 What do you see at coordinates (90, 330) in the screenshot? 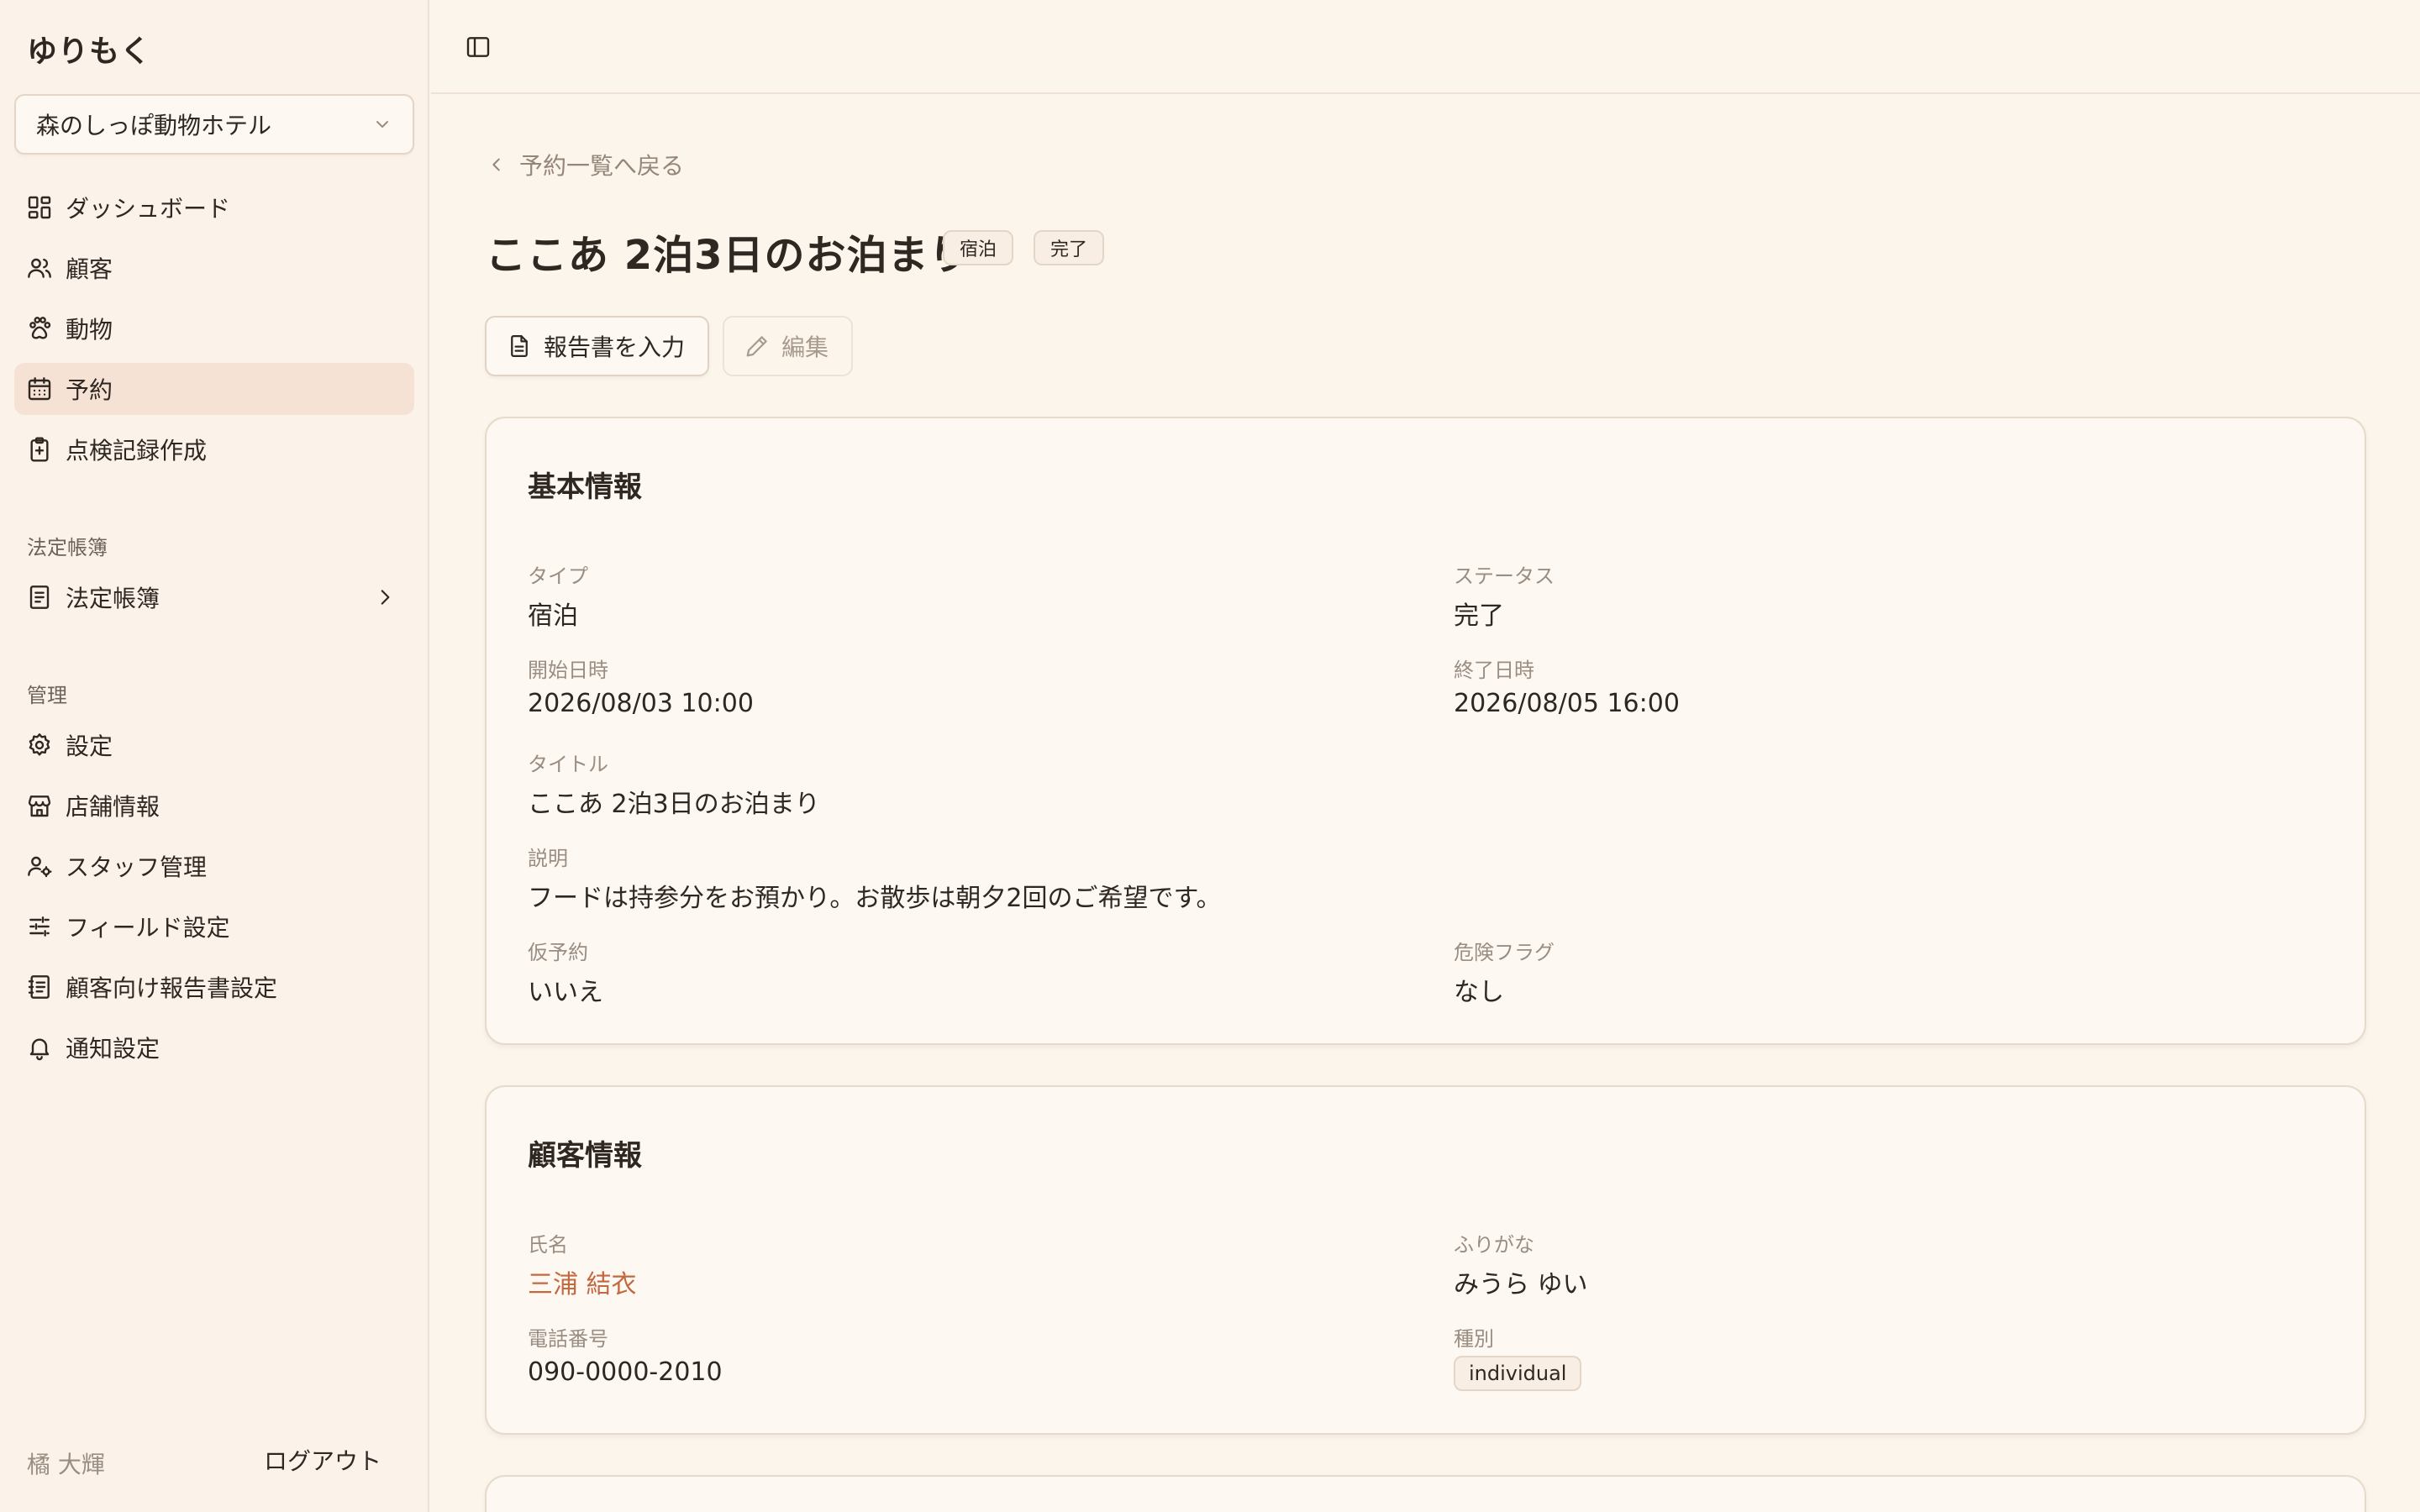
I see `sidebar-item-label: 動物` at bounding box center [90, 330].